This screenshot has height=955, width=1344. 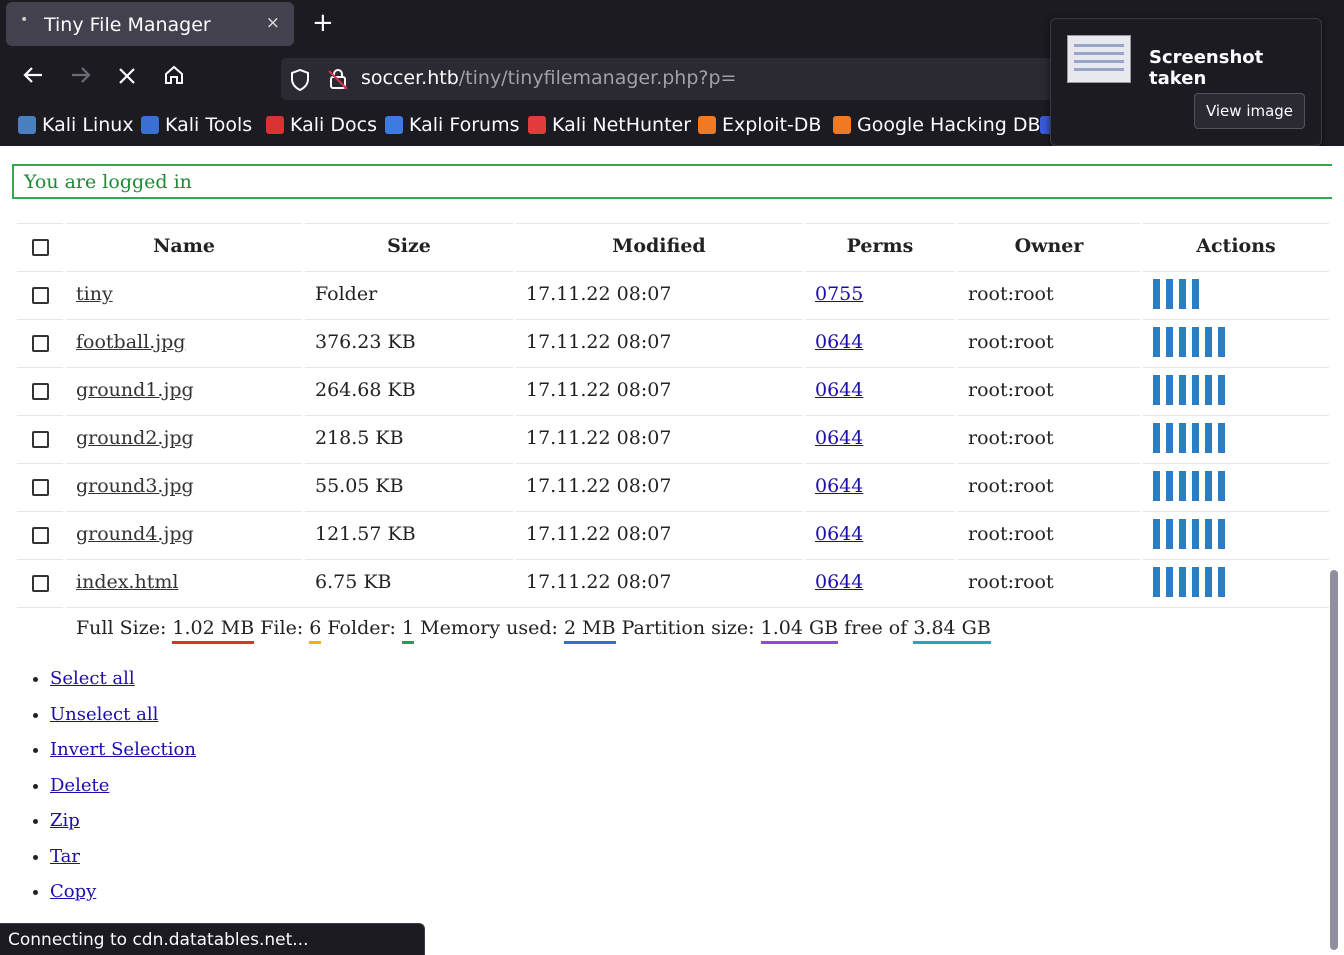 What do you see at coordinates (452, 125) in the screenshot?
I see `bookmark-kali-forums: Kali Forums` at bounding box center [452, 125].